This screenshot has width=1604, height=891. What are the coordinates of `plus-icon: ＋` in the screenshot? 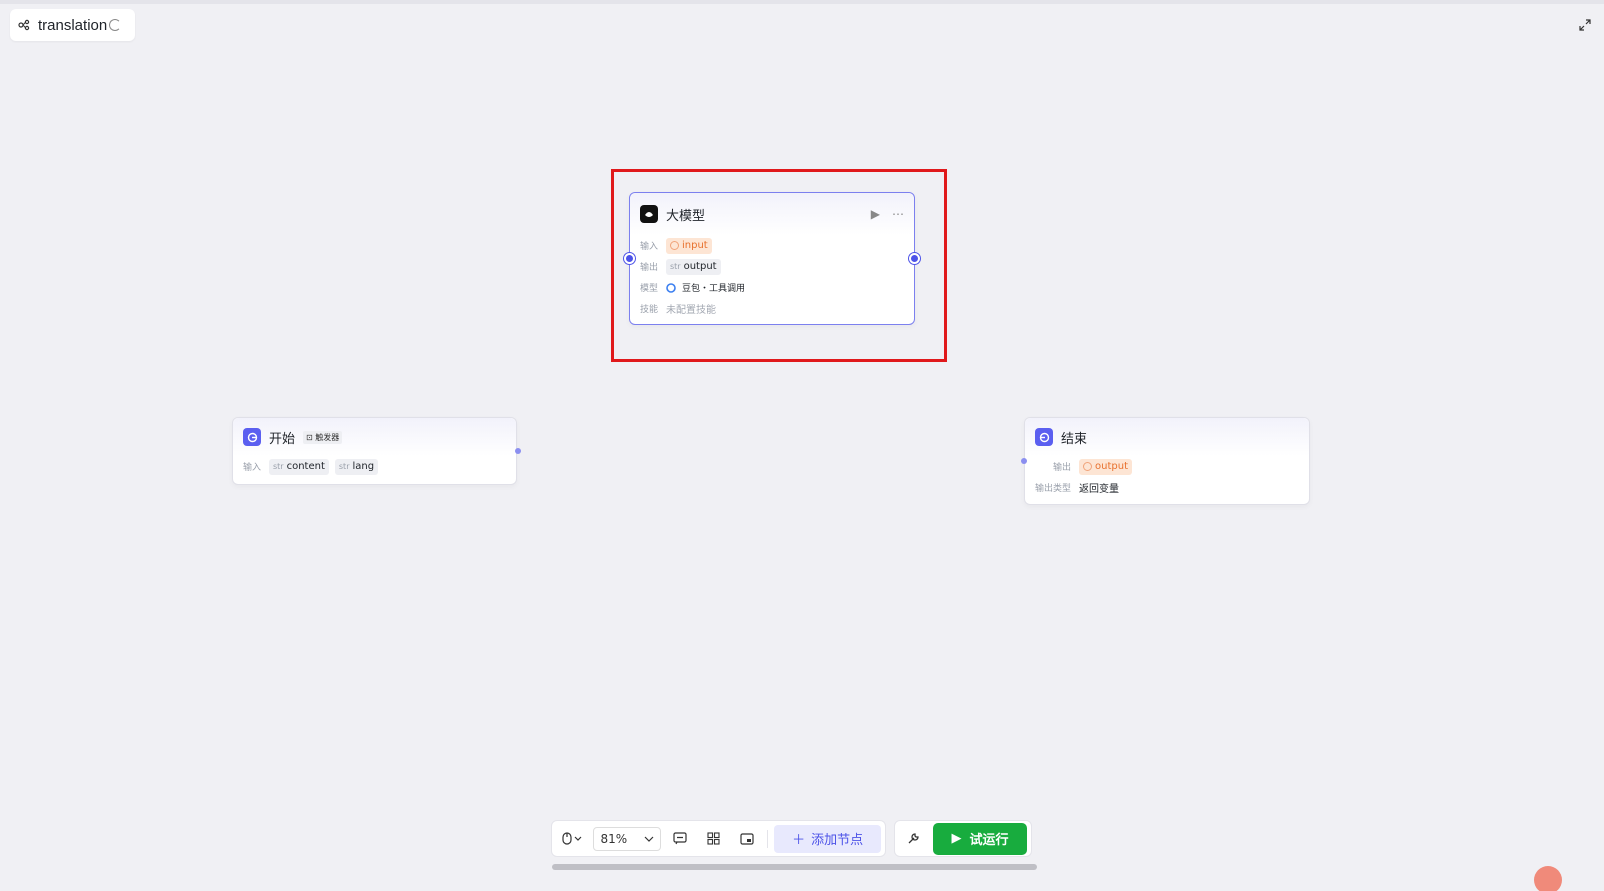 It's located at (799, 840).